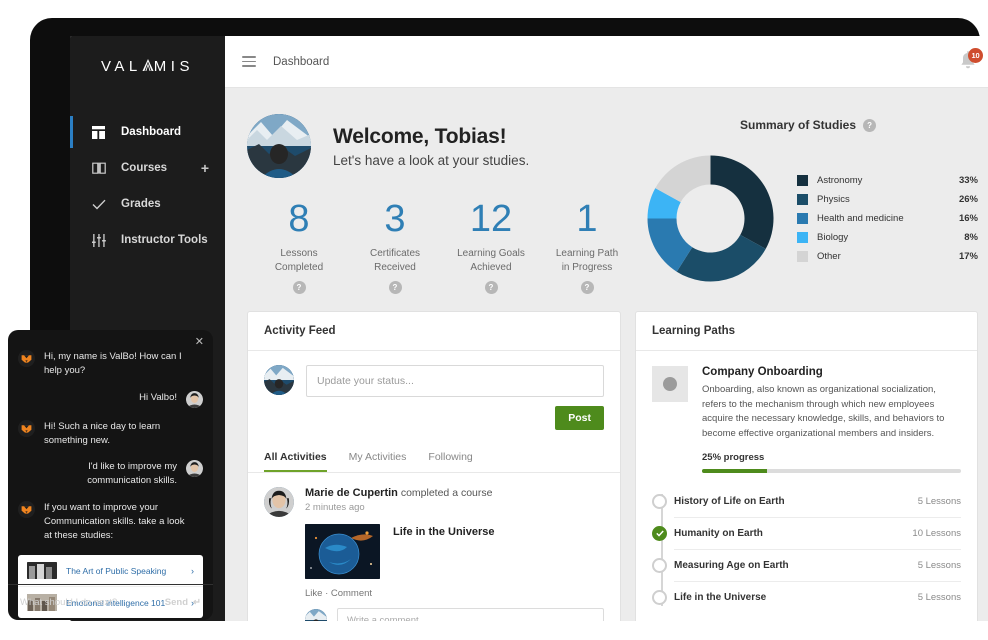 The width and height of the screenshot is (988, 640). I want to click on comment-input: Write a comment, so click(470, 614).